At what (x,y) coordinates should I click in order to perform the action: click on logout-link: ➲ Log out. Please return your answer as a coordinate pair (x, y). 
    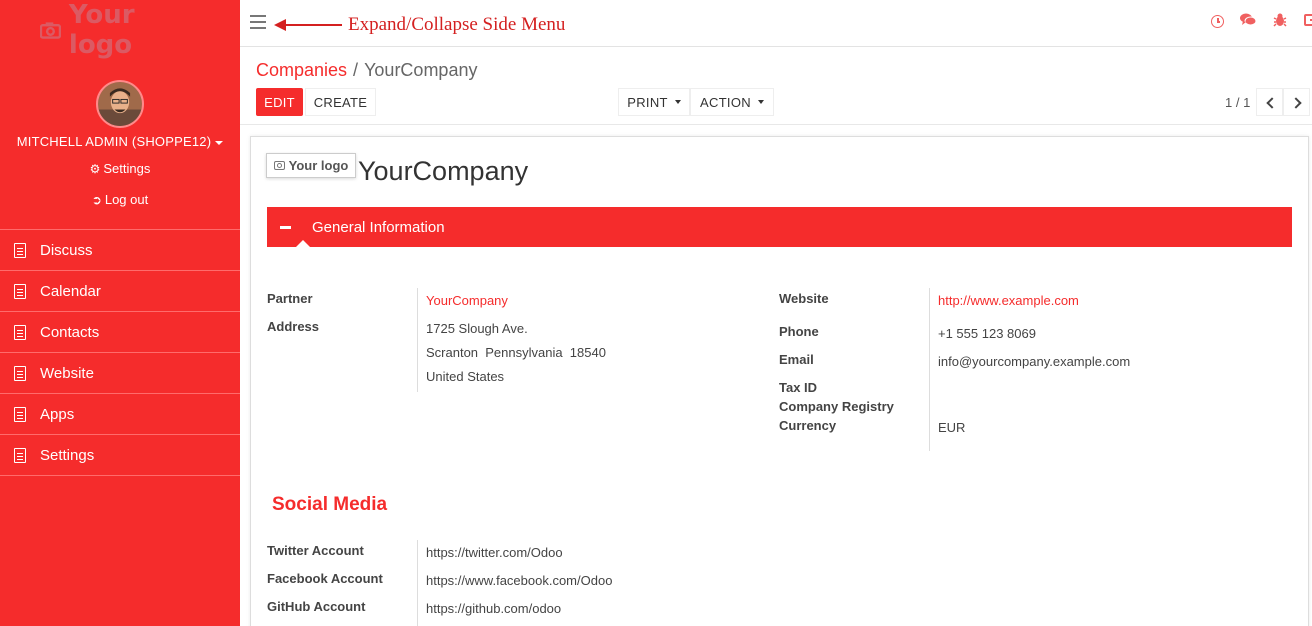
    Looking at the image, I should click on (120, 199).